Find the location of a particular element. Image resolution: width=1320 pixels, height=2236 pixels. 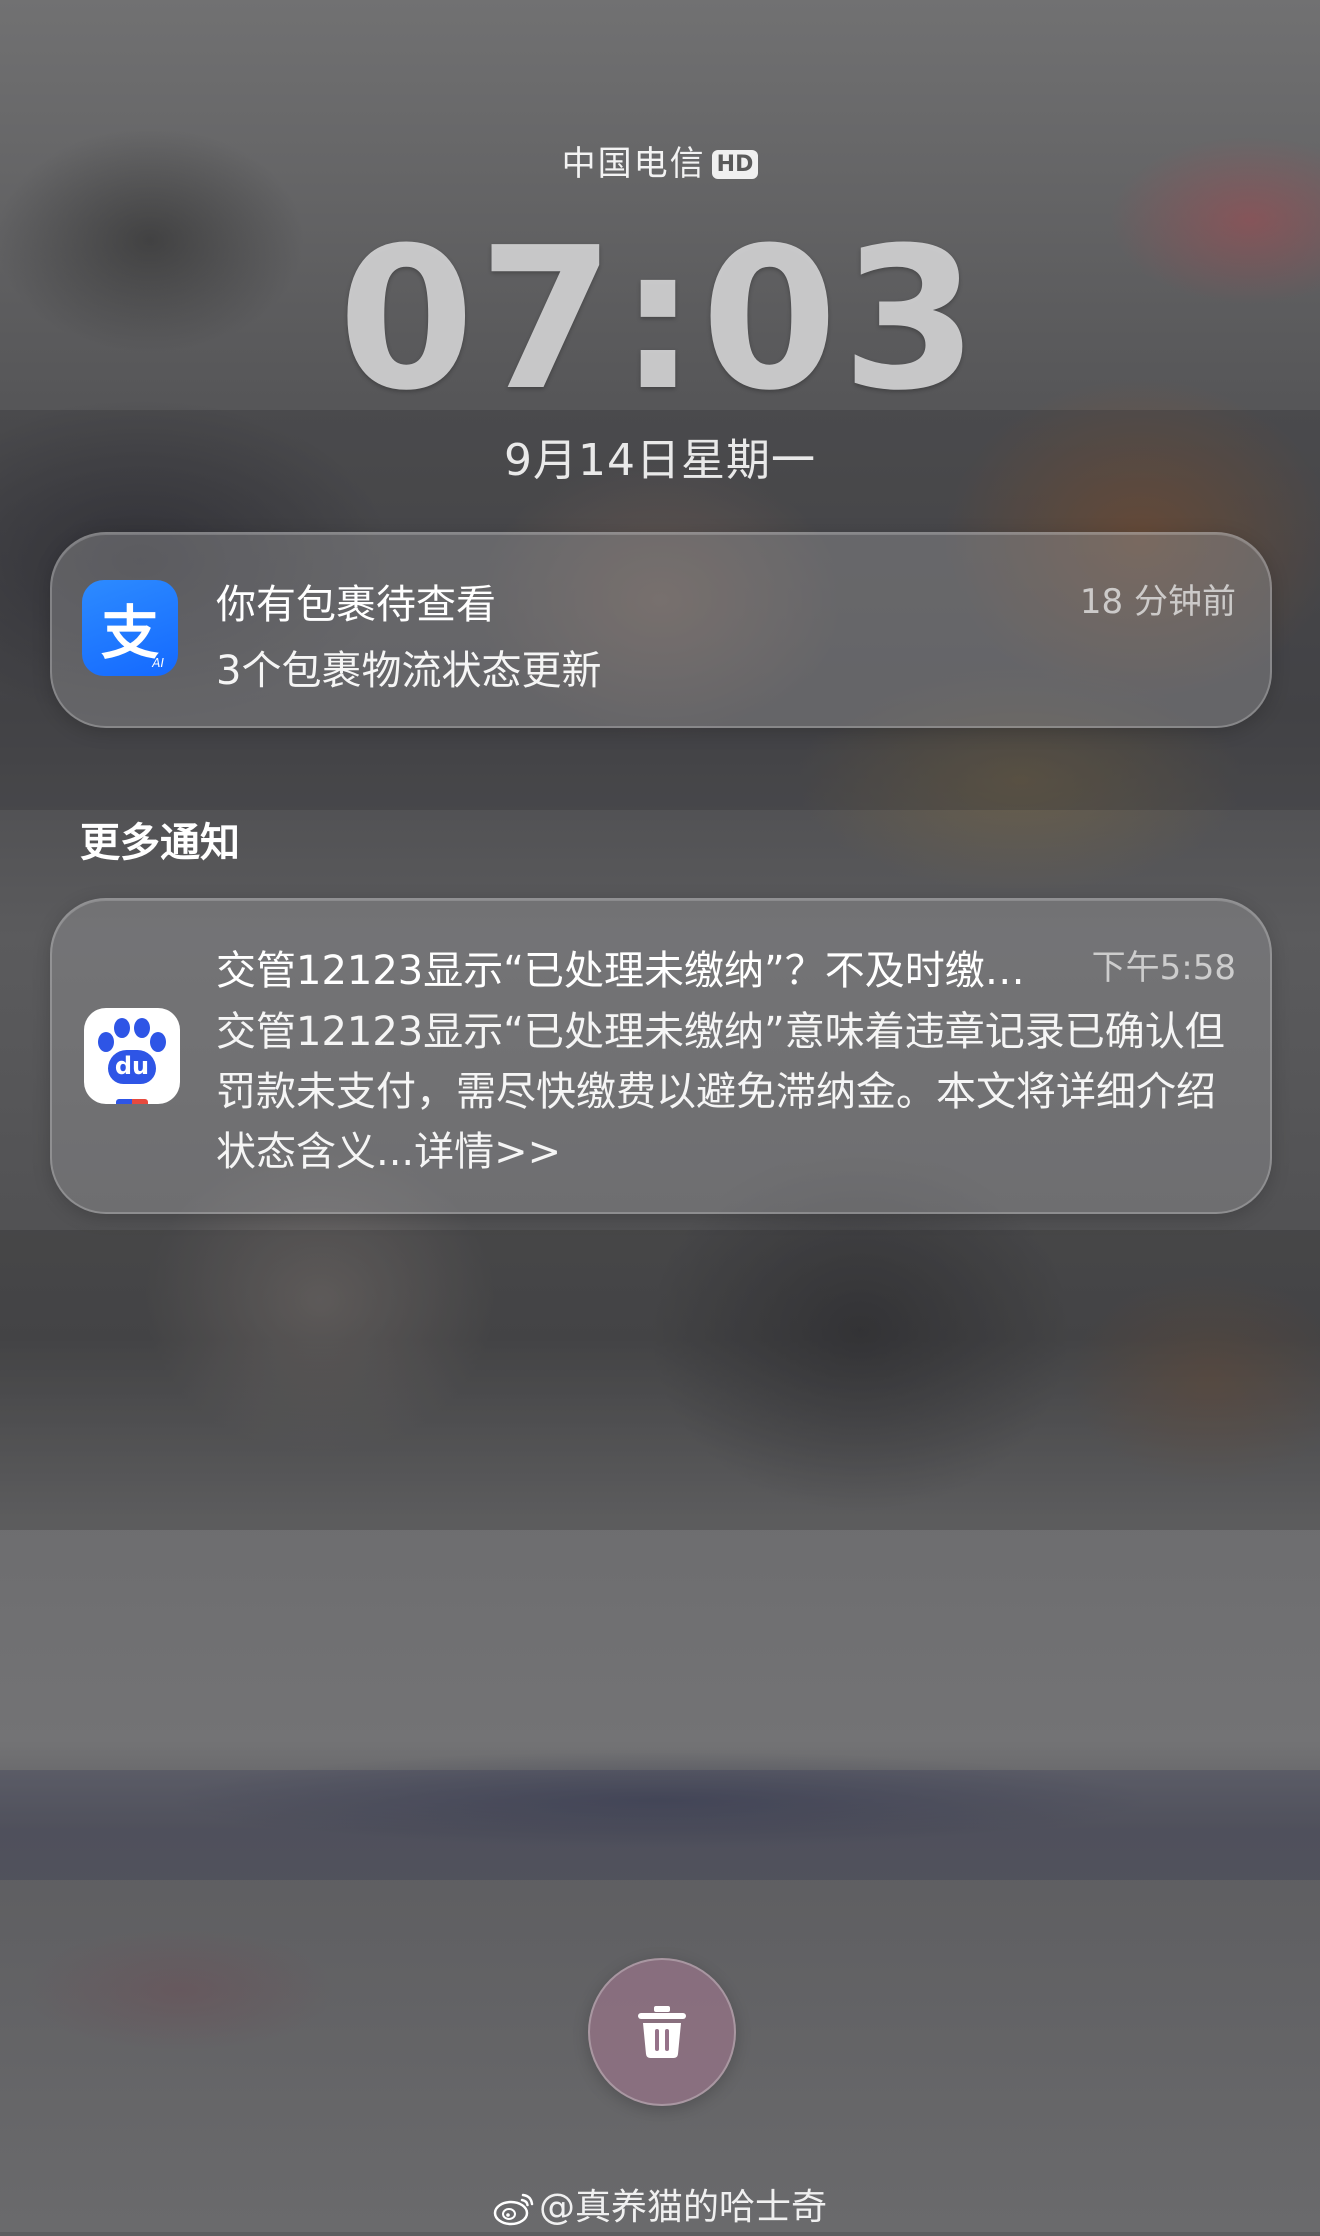

baidu-icon: du is located at coordinates (132, 1056).